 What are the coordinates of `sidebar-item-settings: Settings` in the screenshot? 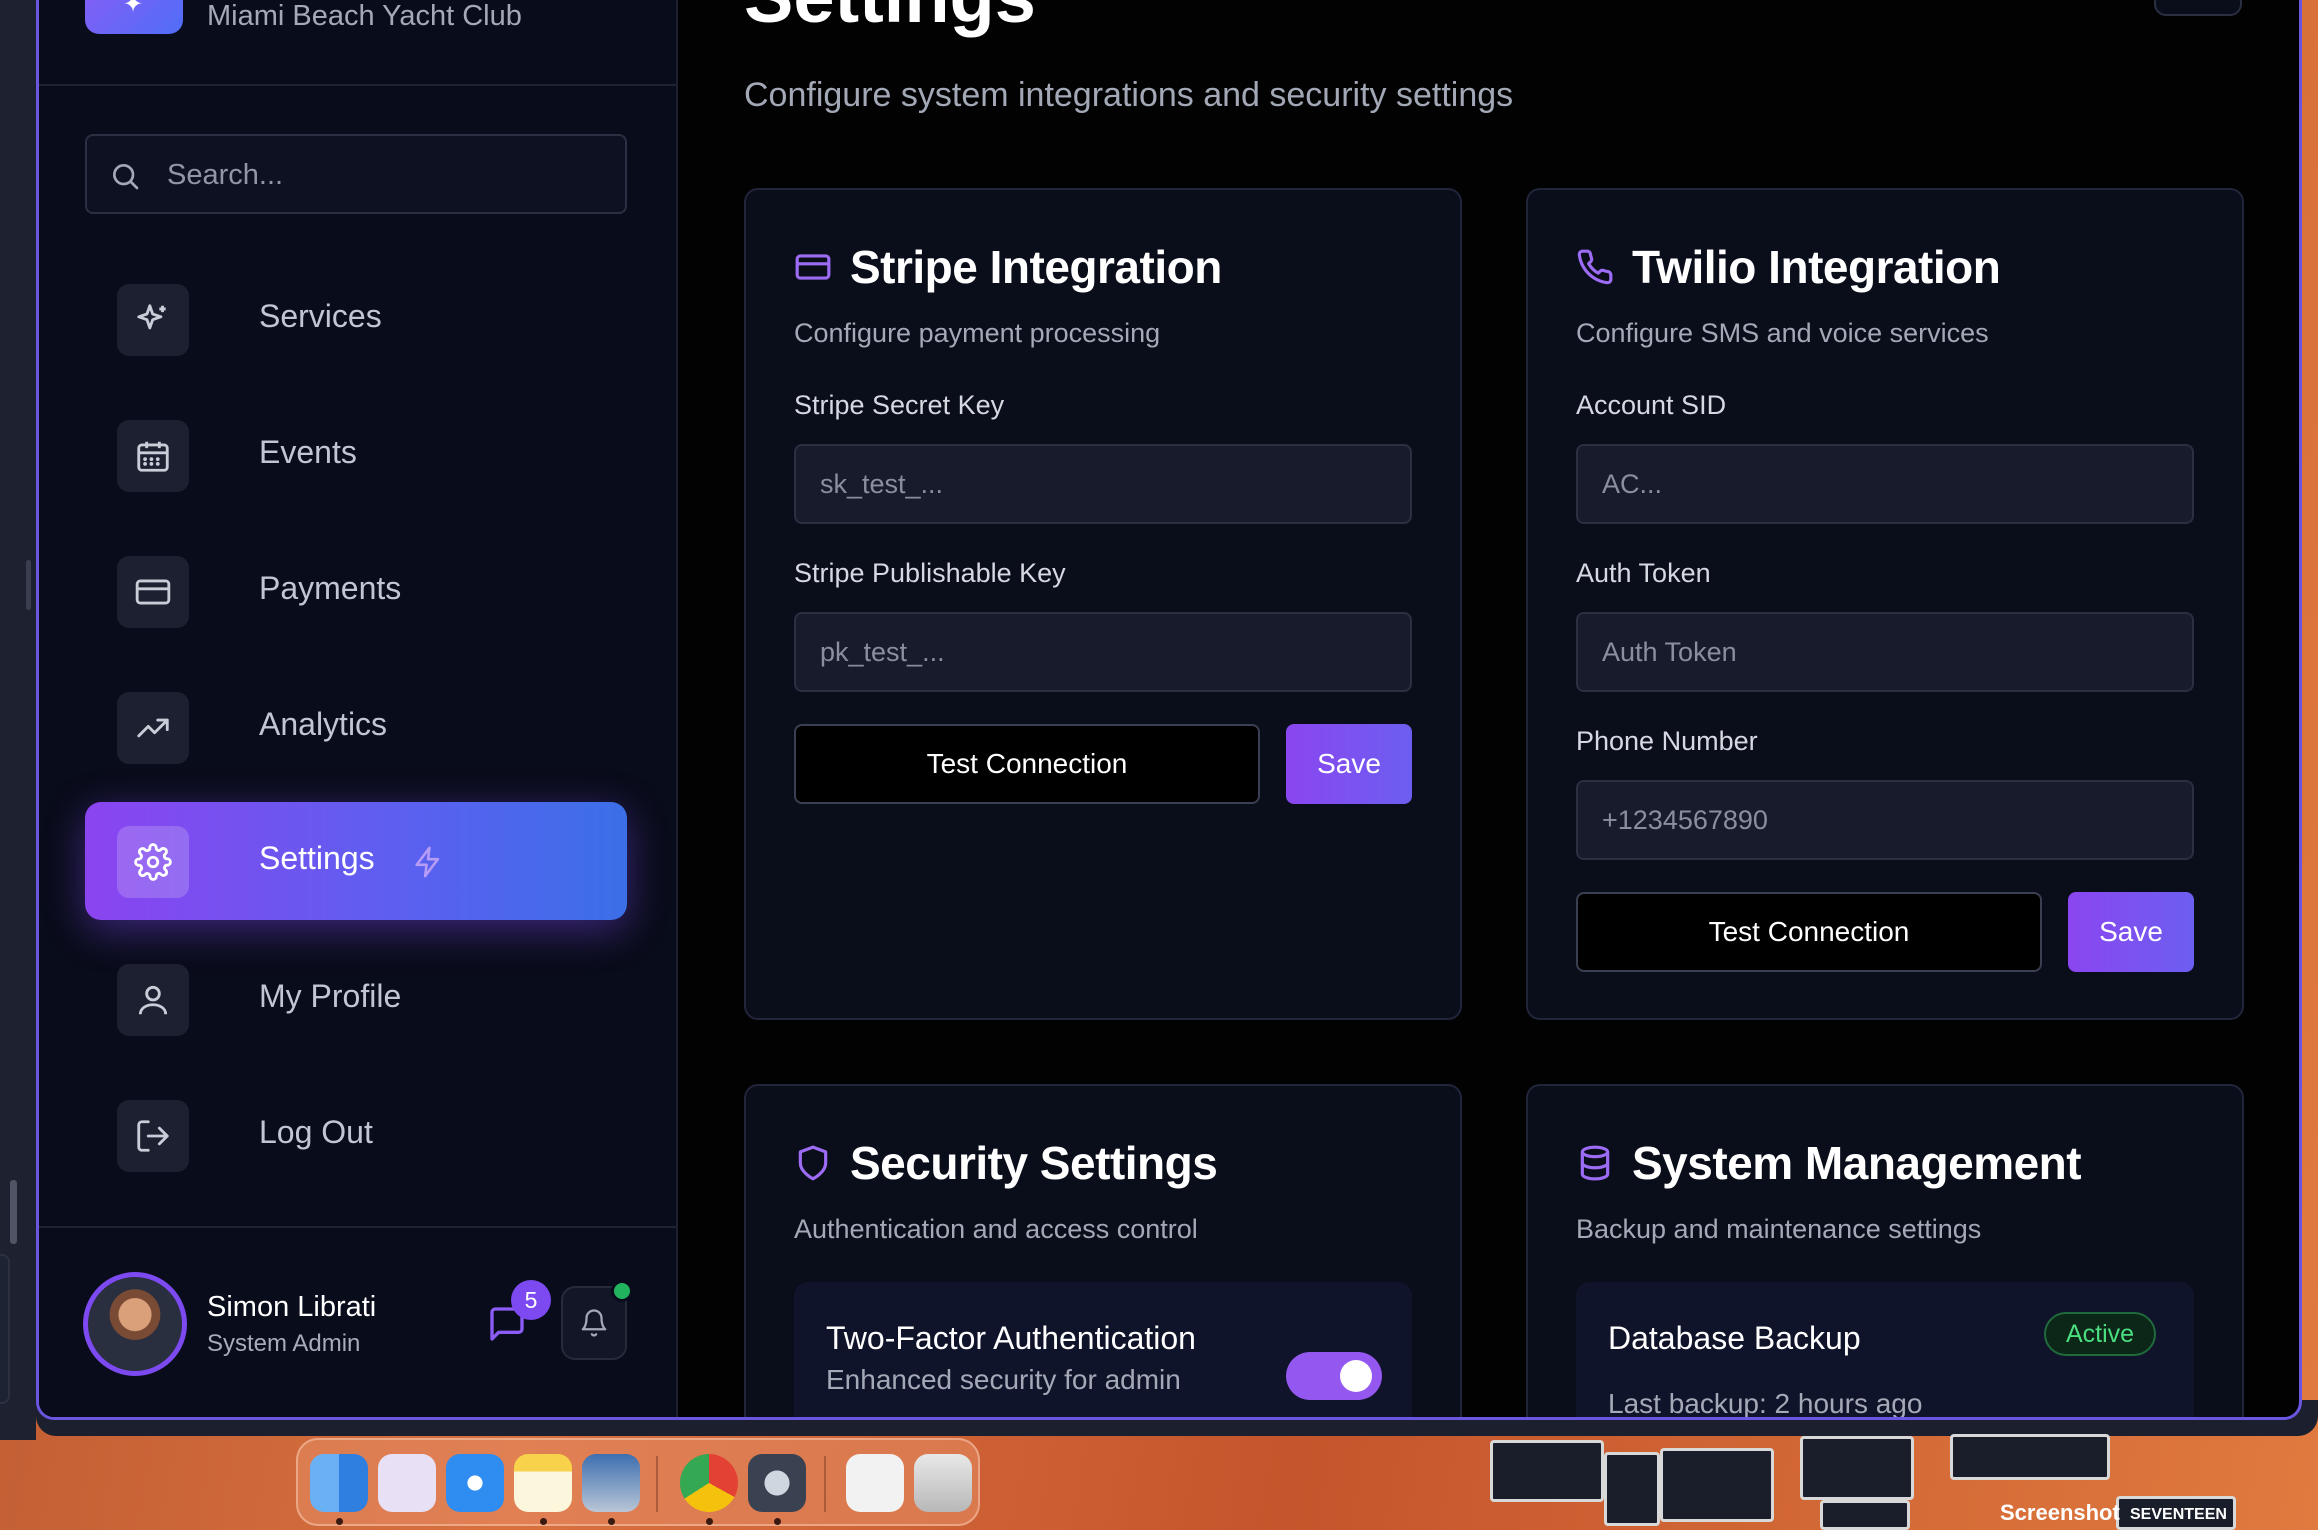 It's located at (356, 861).